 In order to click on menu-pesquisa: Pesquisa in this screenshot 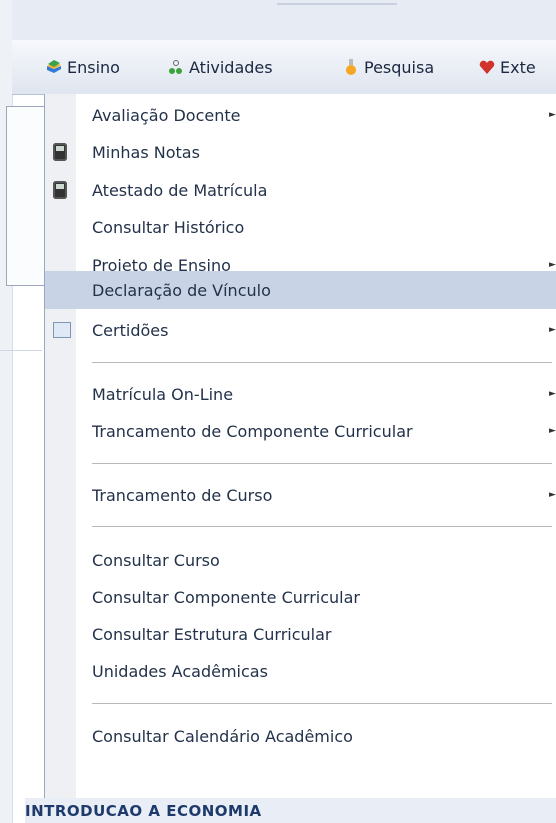, I will do `click(388, 67)`.